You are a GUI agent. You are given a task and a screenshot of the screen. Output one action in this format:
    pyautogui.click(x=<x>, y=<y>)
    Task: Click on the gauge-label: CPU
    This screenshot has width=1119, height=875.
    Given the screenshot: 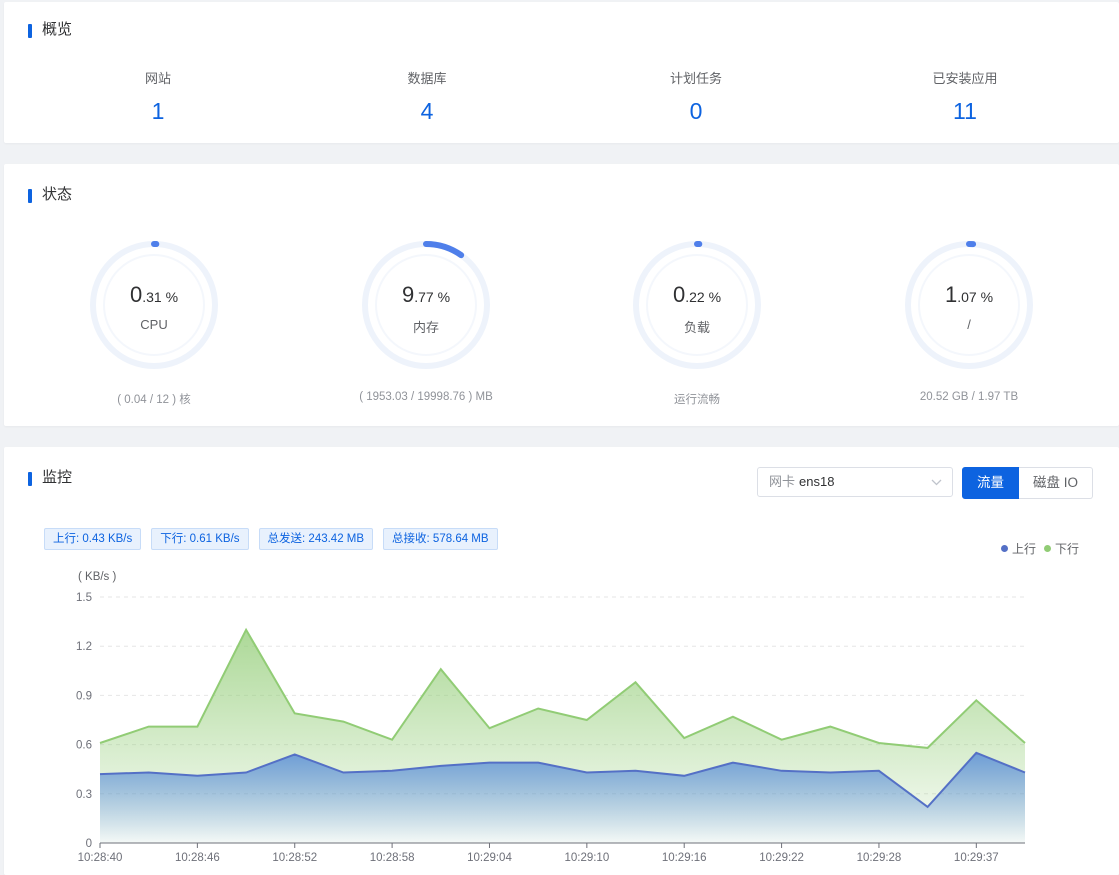 What is the action you would take?
    pyautogui.click(x=154, y=324)
    